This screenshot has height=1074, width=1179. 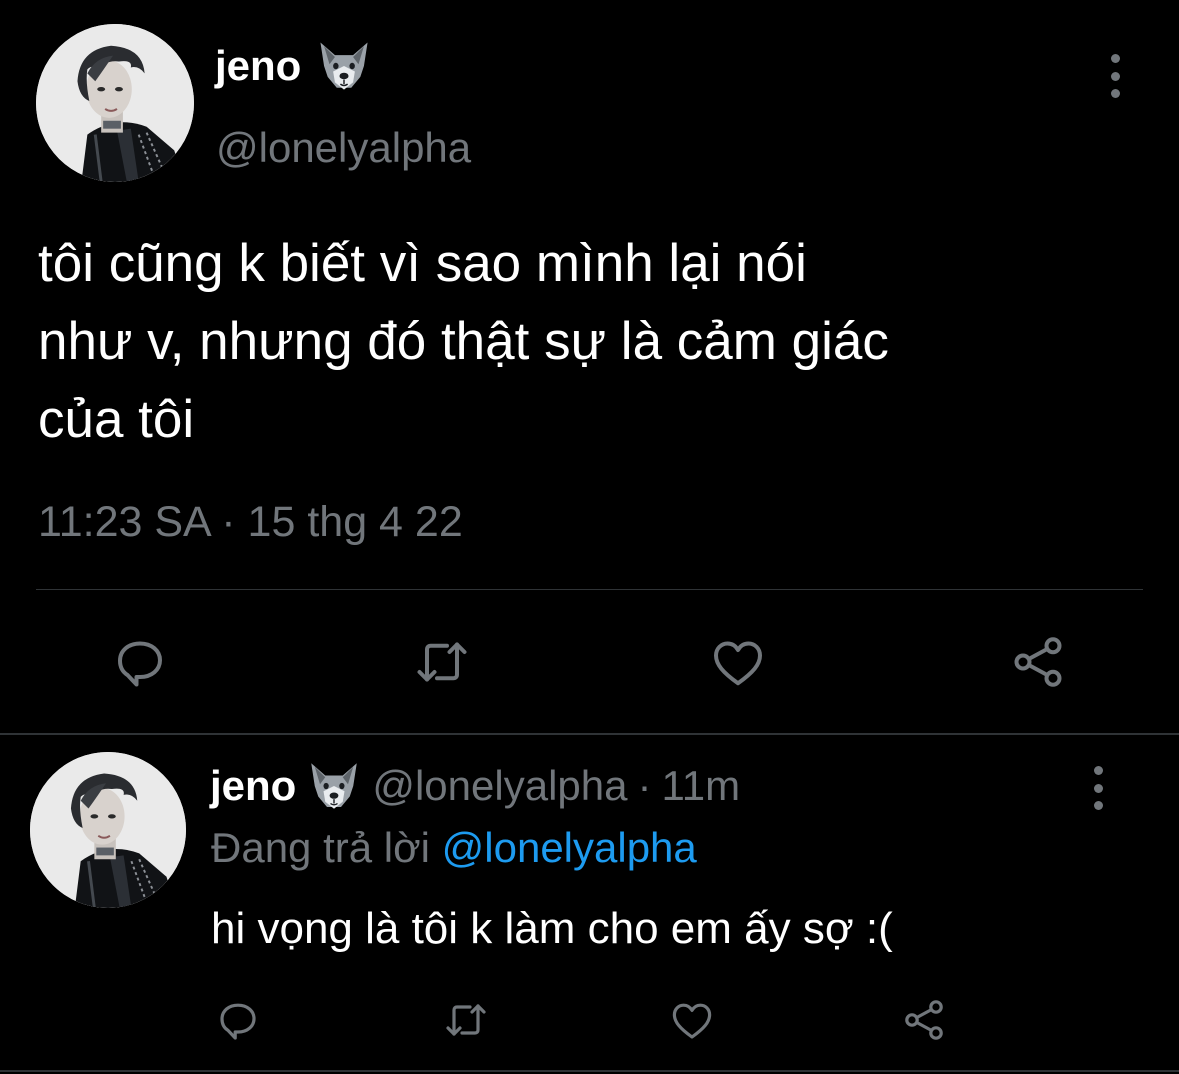 I want to click on reply-display-name: jeno, so click(x=253, y=786).